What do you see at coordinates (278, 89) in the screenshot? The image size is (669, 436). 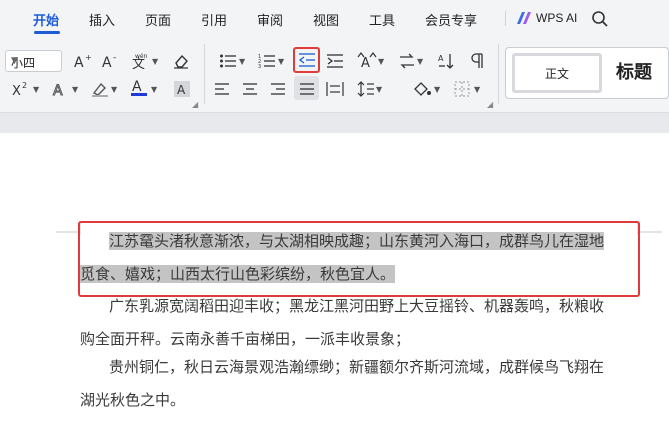 I see `align-right-icon` at bounding box center [278, 89].